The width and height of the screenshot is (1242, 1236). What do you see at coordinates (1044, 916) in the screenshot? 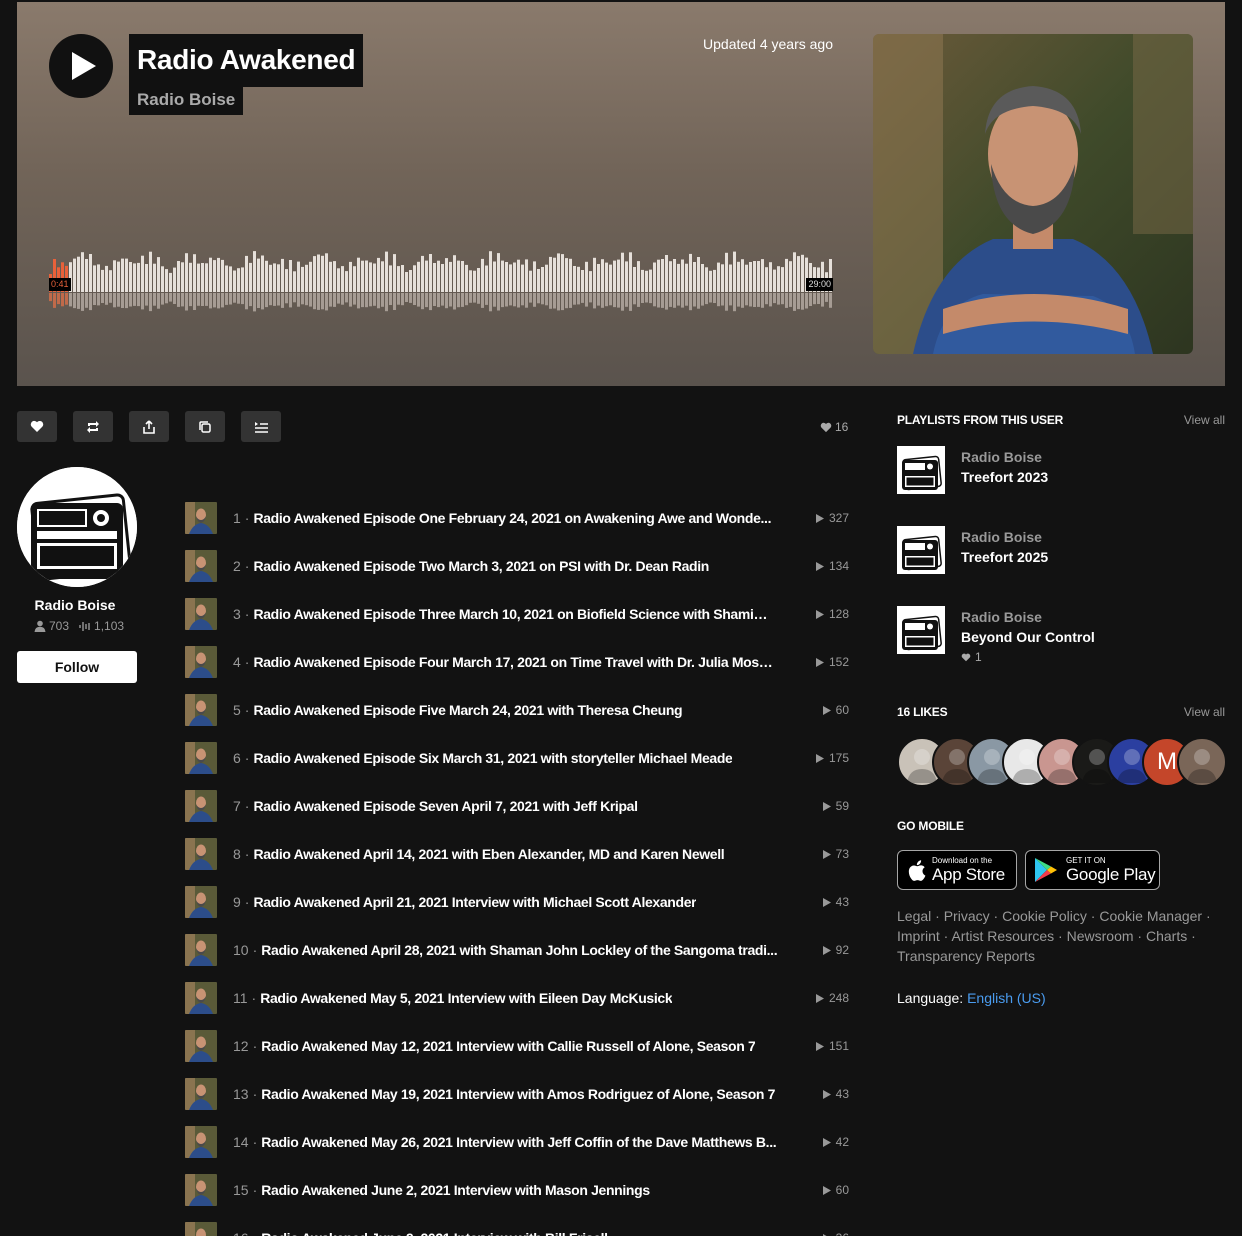
I see `footer-link: Cookie Policy` at bounding box center [1044, 916].